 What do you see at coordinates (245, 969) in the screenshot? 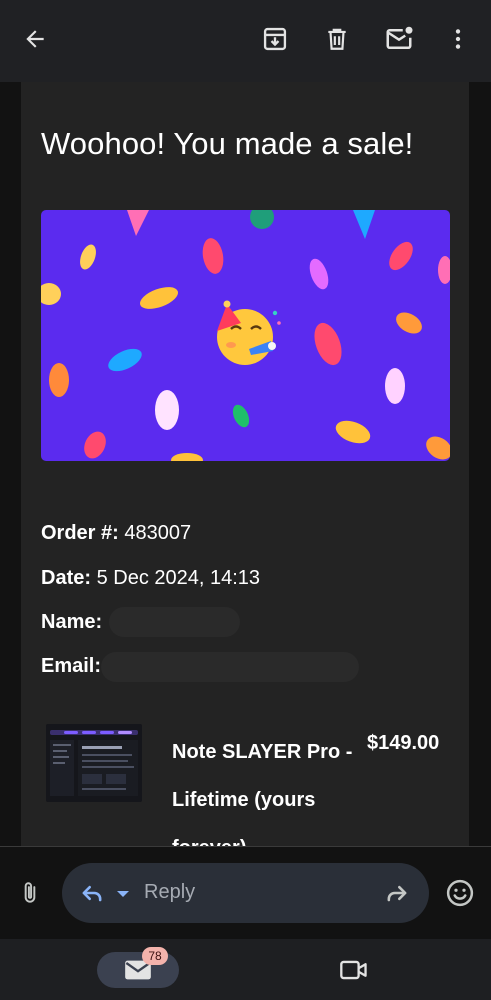
I see `bottom-navigation: 78` at bounding box center [245, 969].